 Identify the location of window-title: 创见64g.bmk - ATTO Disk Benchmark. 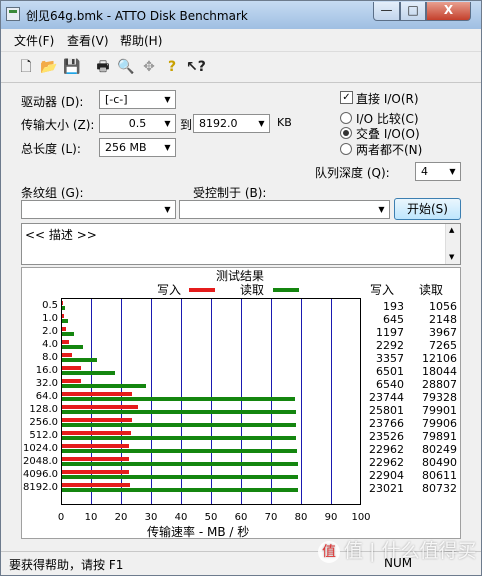
(137, 16).